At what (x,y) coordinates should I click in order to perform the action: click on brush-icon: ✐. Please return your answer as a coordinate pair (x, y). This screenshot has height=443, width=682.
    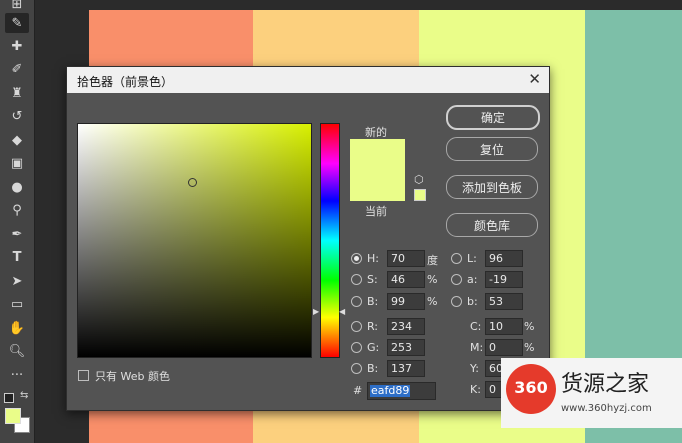
    Looking at the image, I should click on (17, 69).